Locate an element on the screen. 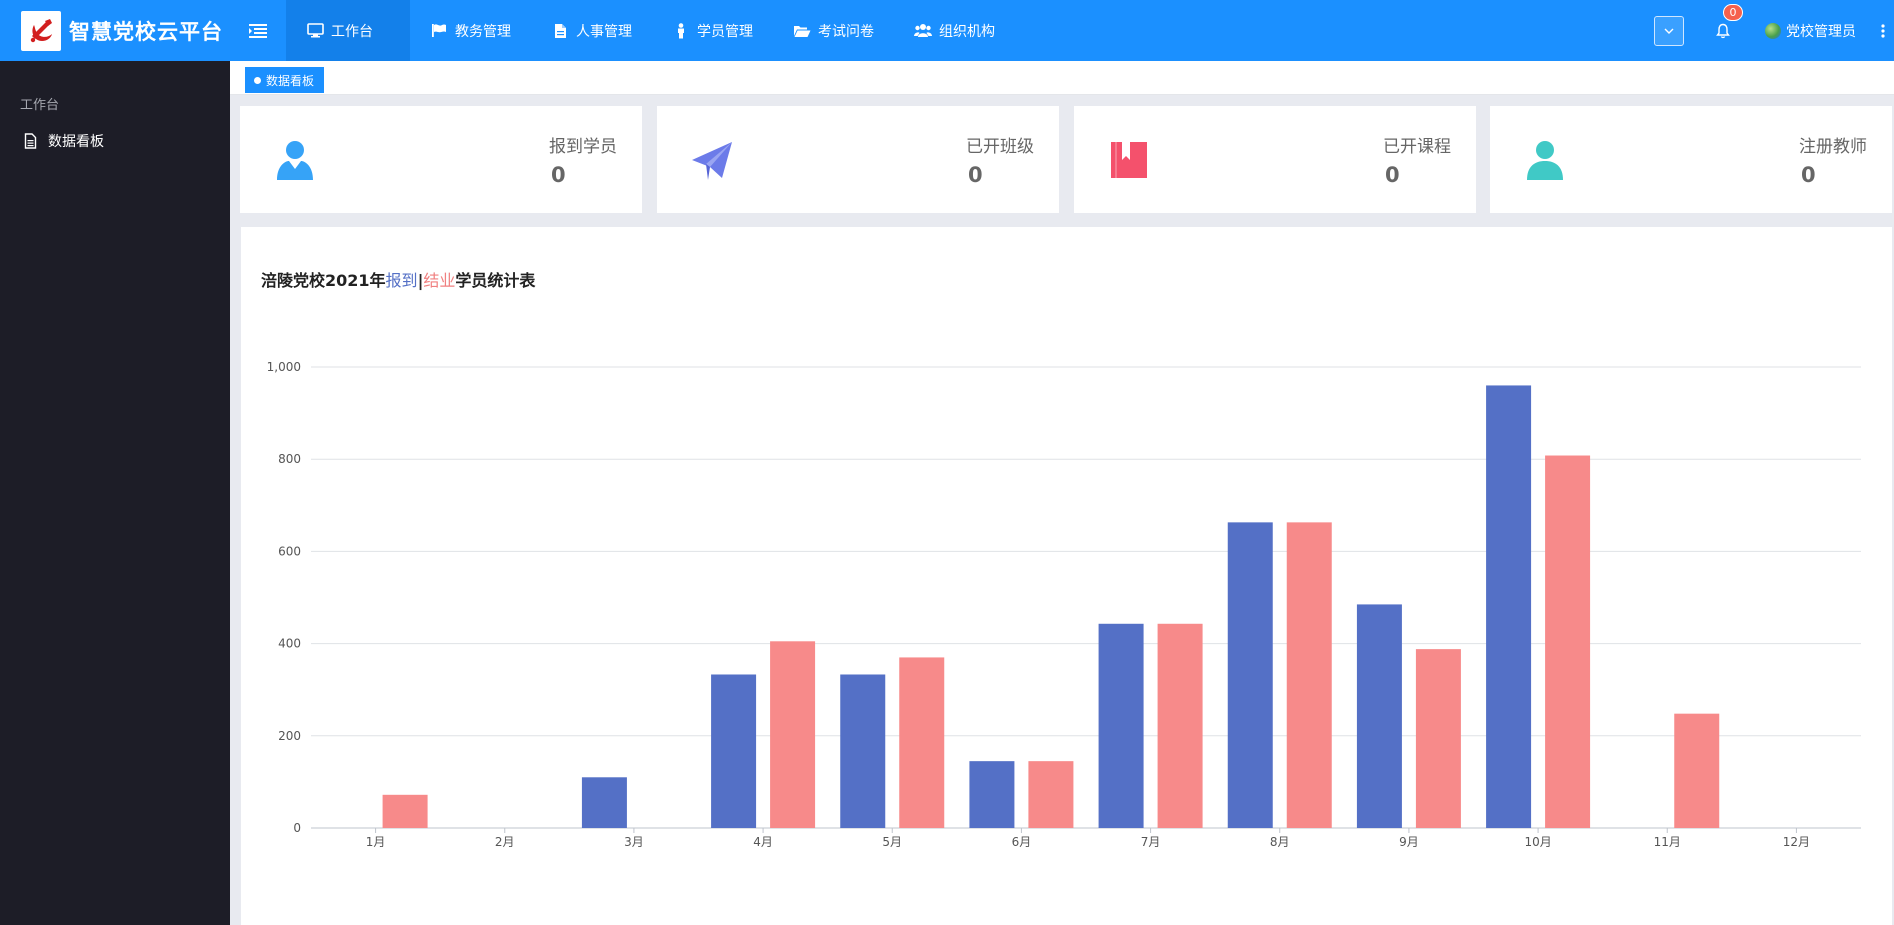  x-tick-label: 10月 is located at coordinates (1537, 842).